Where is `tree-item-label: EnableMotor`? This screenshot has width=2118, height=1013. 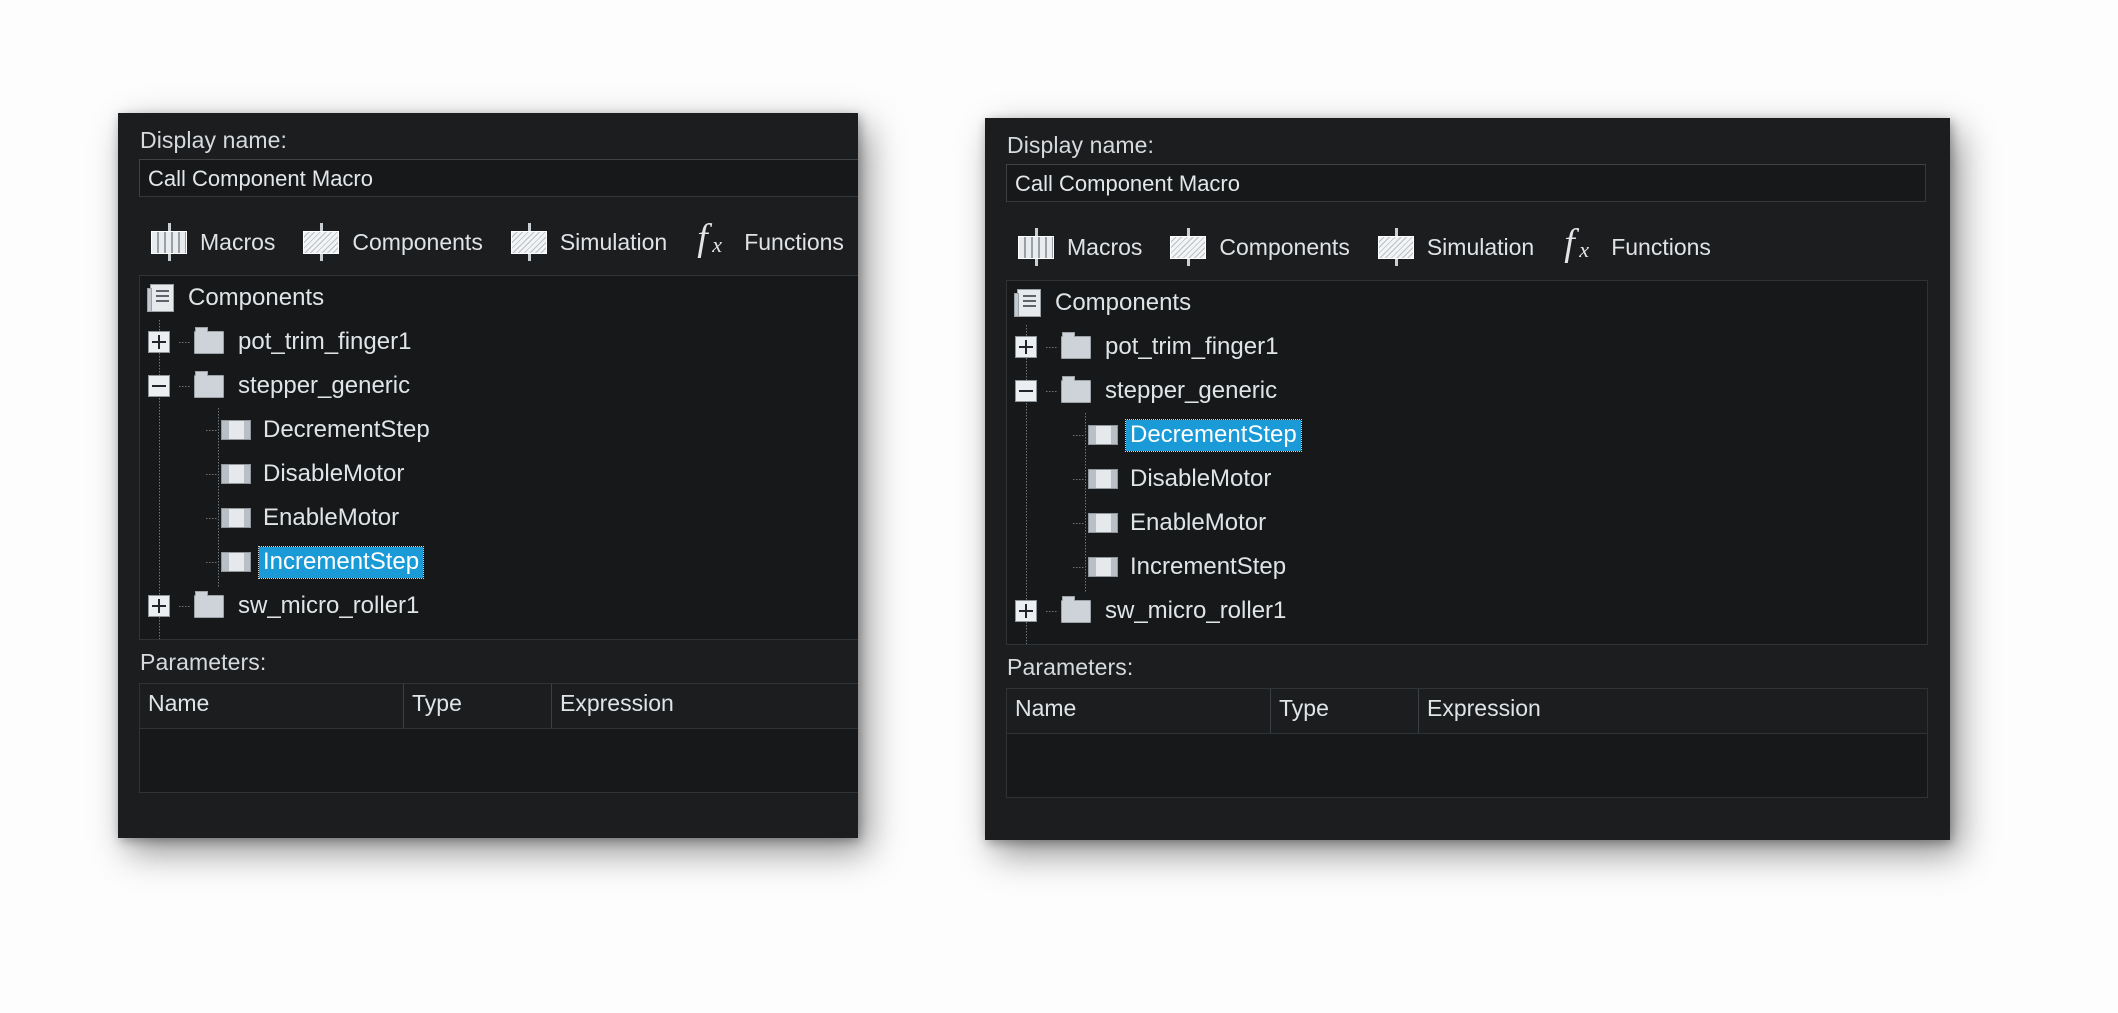
tree-item-label: EnableMotor is located at coordinates (331, 517).